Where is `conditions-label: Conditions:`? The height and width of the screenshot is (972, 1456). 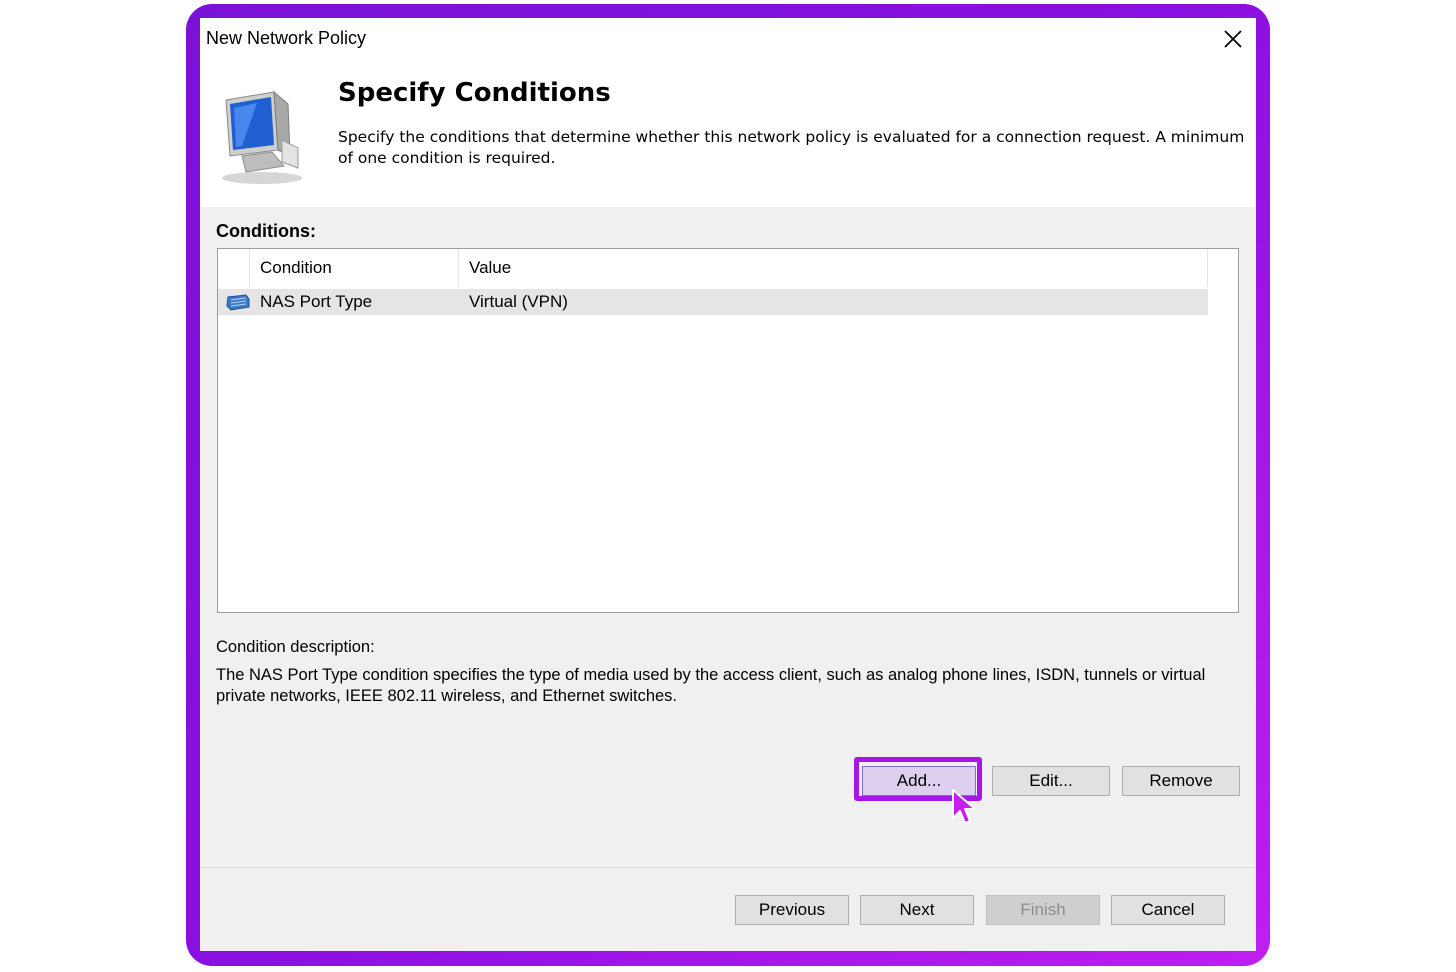 conditions-label: Conditions: is located at coordinates (266, 231).